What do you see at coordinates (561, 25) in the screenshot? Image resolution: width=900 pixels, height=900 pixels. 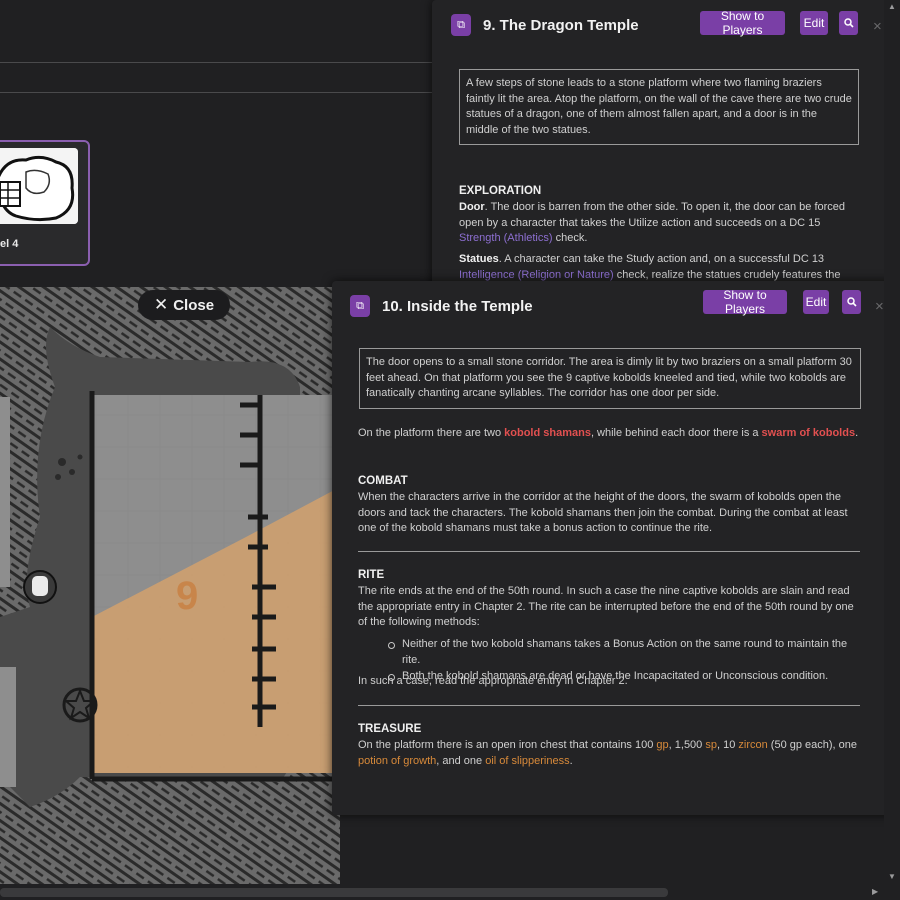 I see `panel-title: 9. The Dragon Temple` at bounding box center [561, 25].